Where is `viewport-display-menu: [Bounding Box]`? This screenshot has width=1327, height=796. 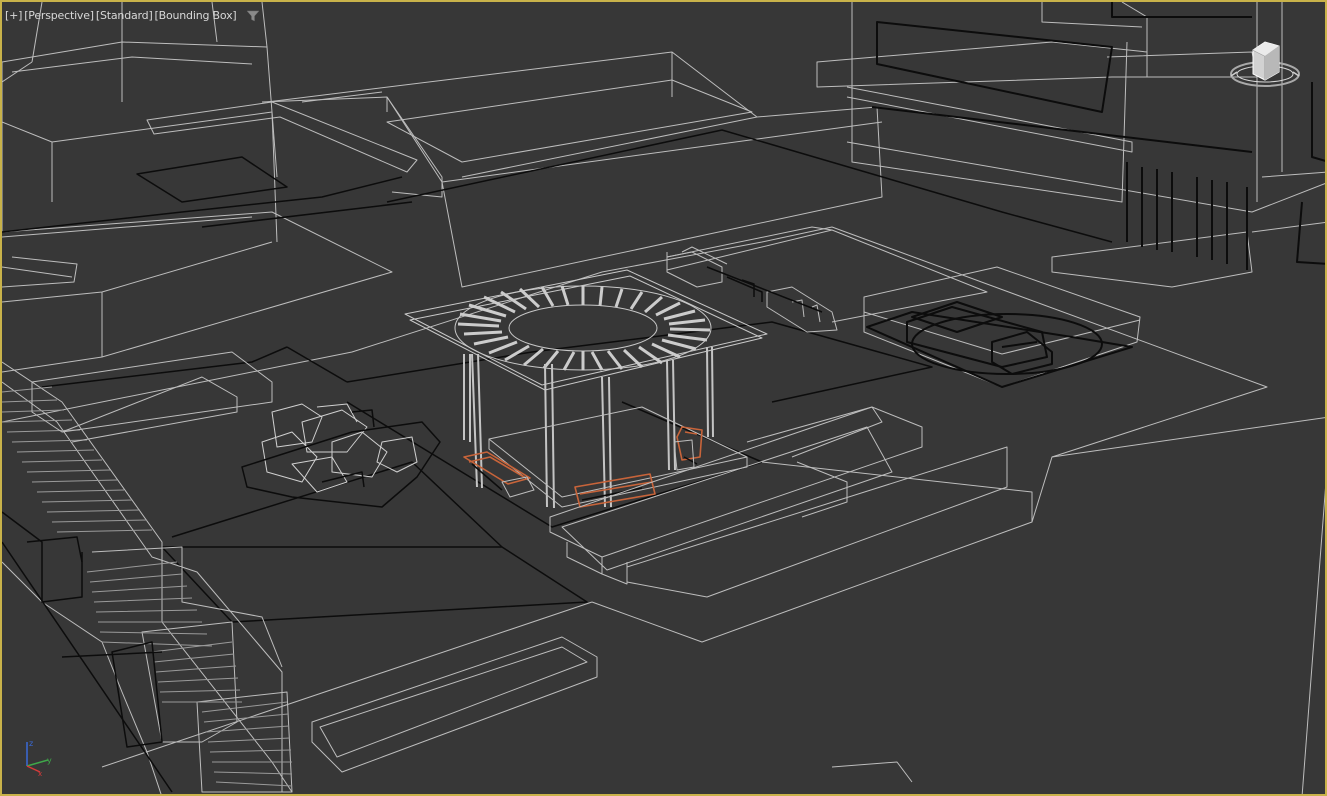 viewport-display-menu: [Bounding Box] is located at coordinates (196, 15).